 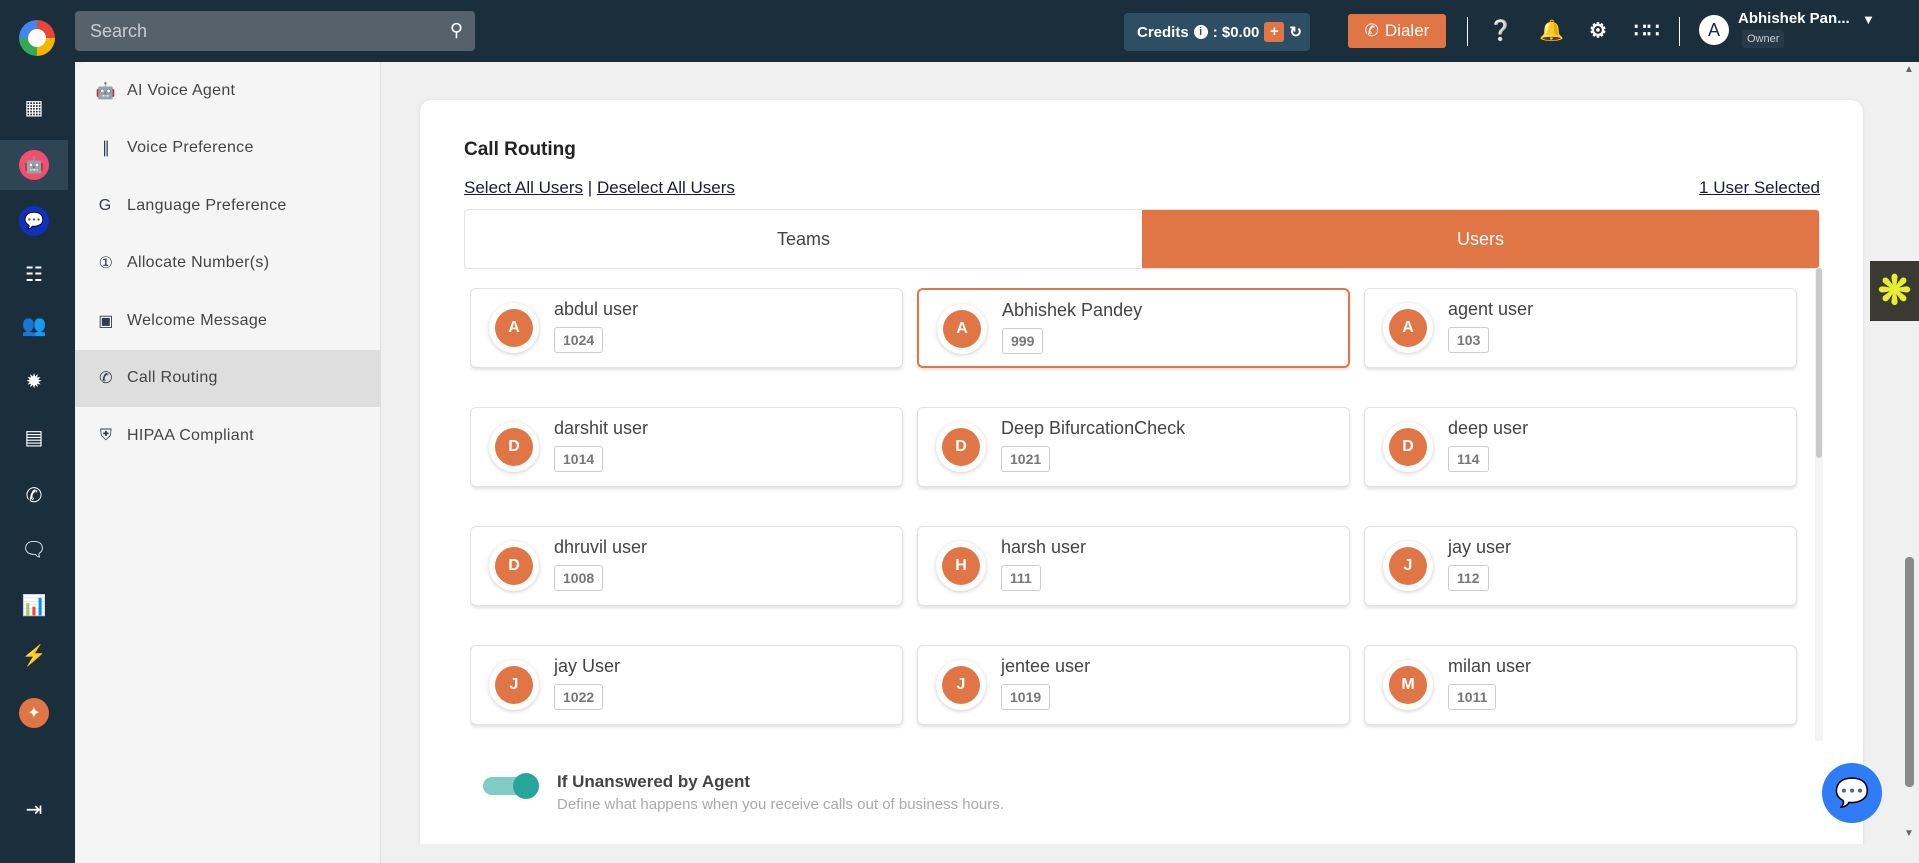 What do you see at coordinates (1909, 452) in the screenshot?
I see `page-scrollbar: ▲ ▼` at bounding box center [1909, 452].